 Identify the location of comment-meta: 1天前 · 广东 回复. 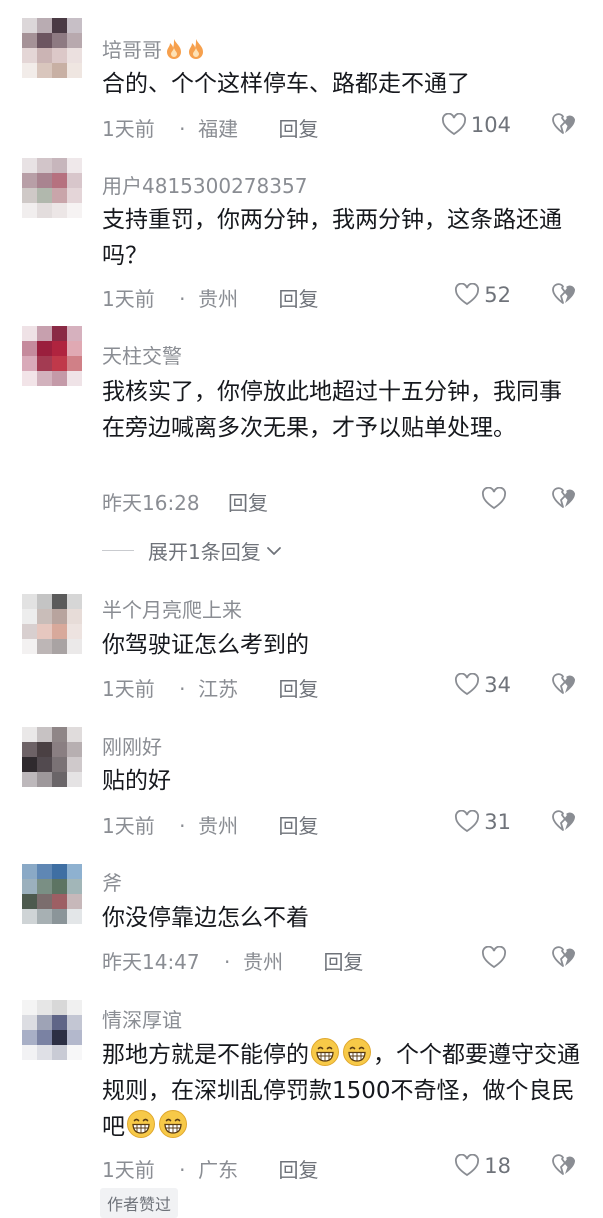
(210, 1168).